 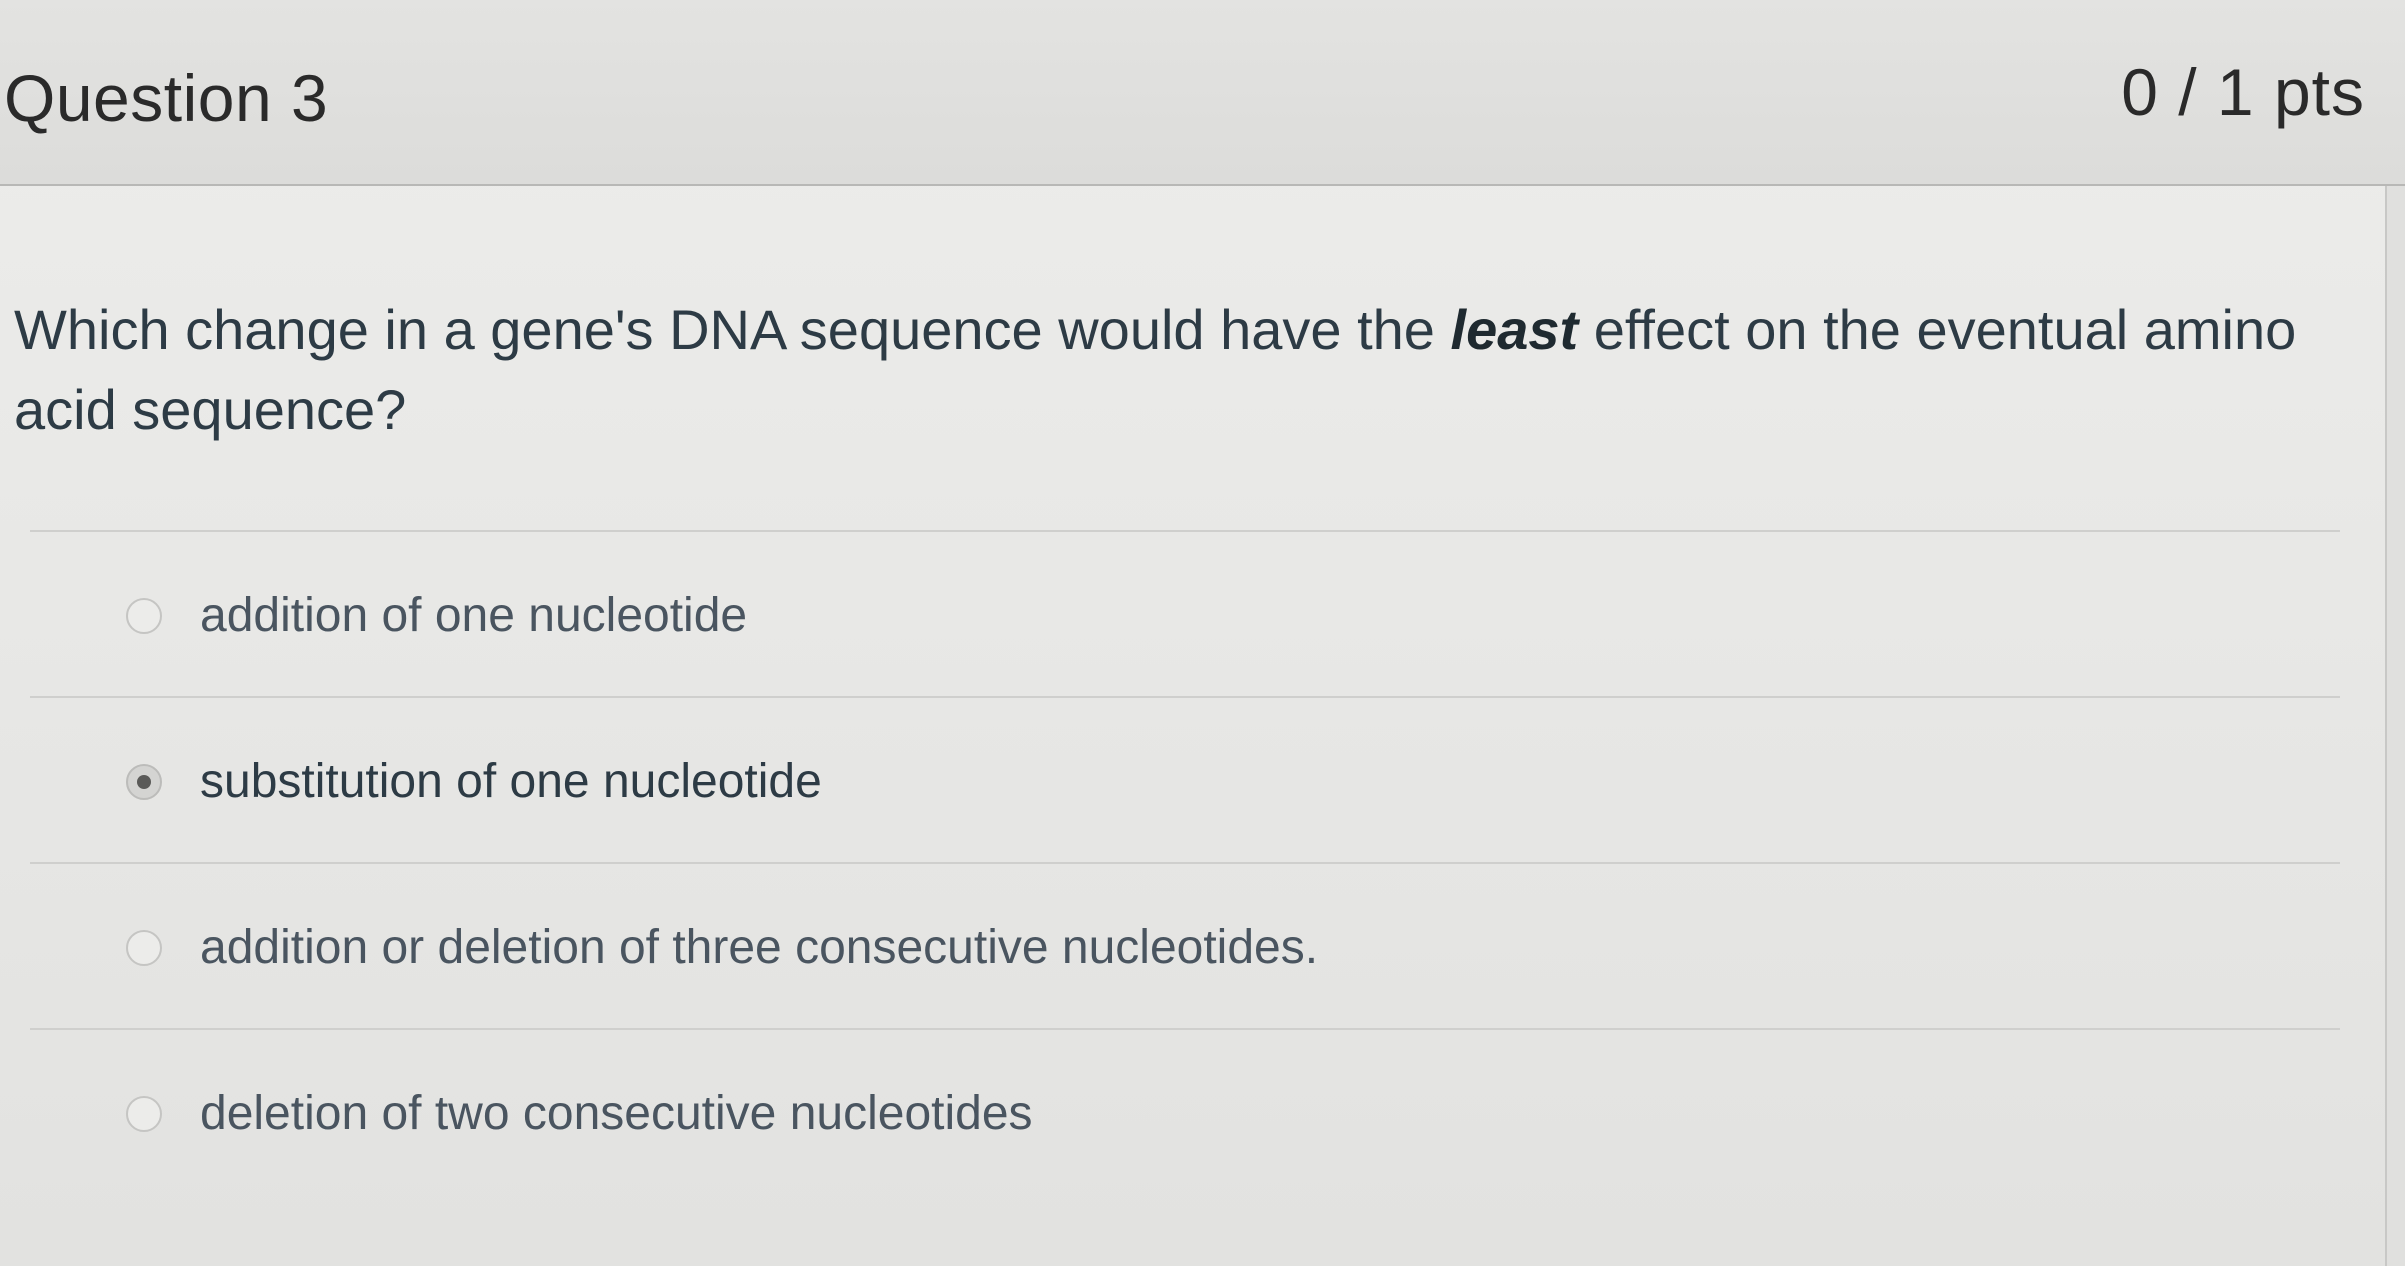 What do you see at coordinates (1180, 614) in the screenshot?
I see `answer-option-1: addition of one nucleotide` at bounding box center [1180, 614].